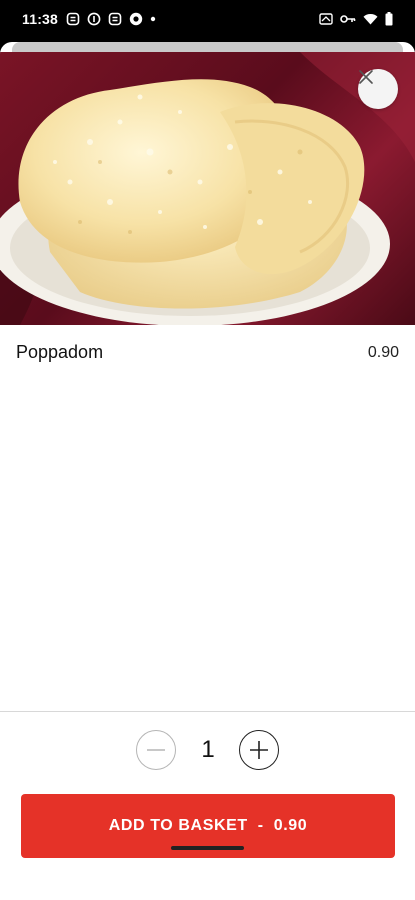  What do you see at coordinates (326, 19) in the screenshot?
I see `cast-icon` at bounding box center [326, 19].